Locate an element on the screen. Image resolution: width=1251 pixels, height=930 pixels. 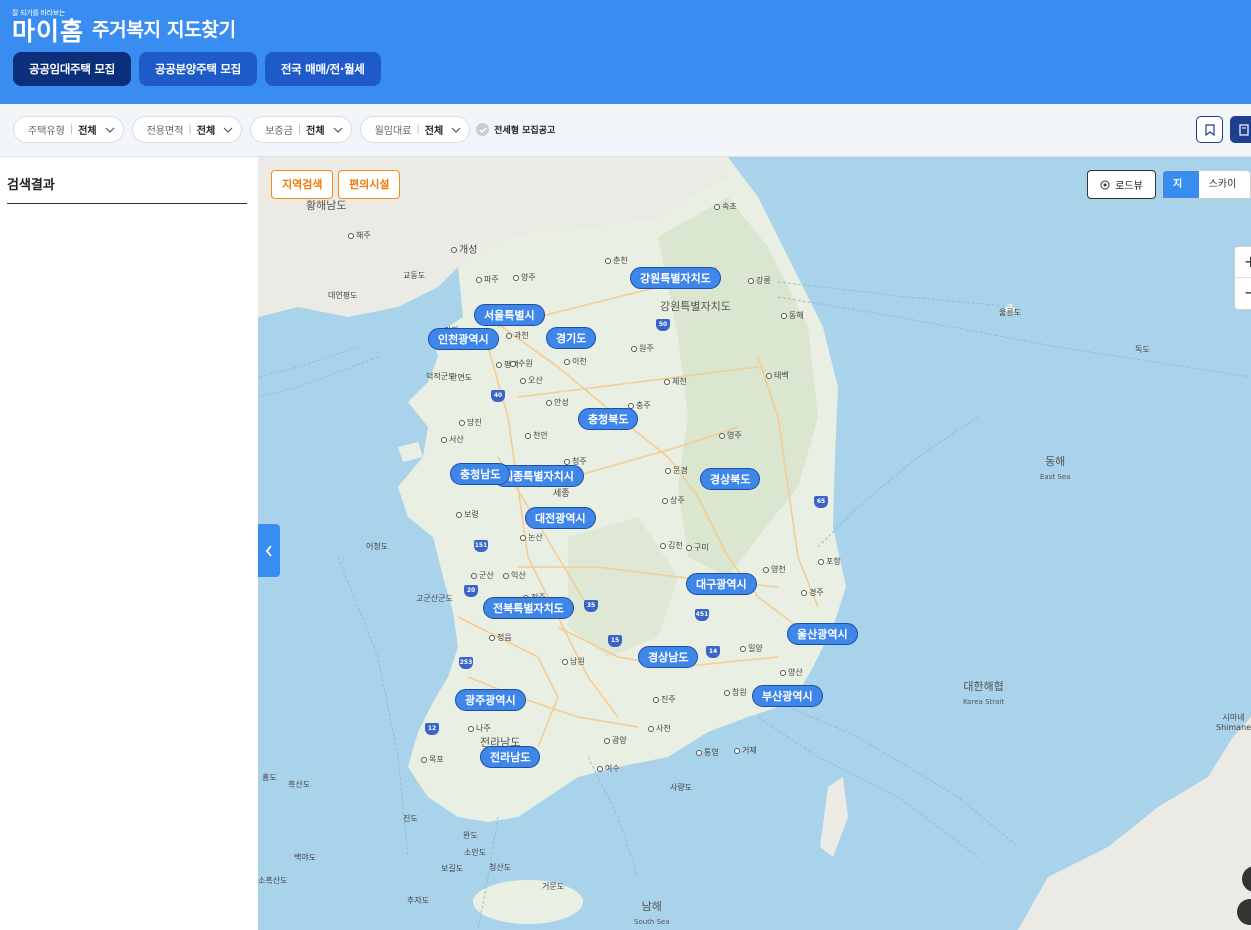
region-marker-gyeongbuk: 경상북도 is located at coordinates (730, 479).